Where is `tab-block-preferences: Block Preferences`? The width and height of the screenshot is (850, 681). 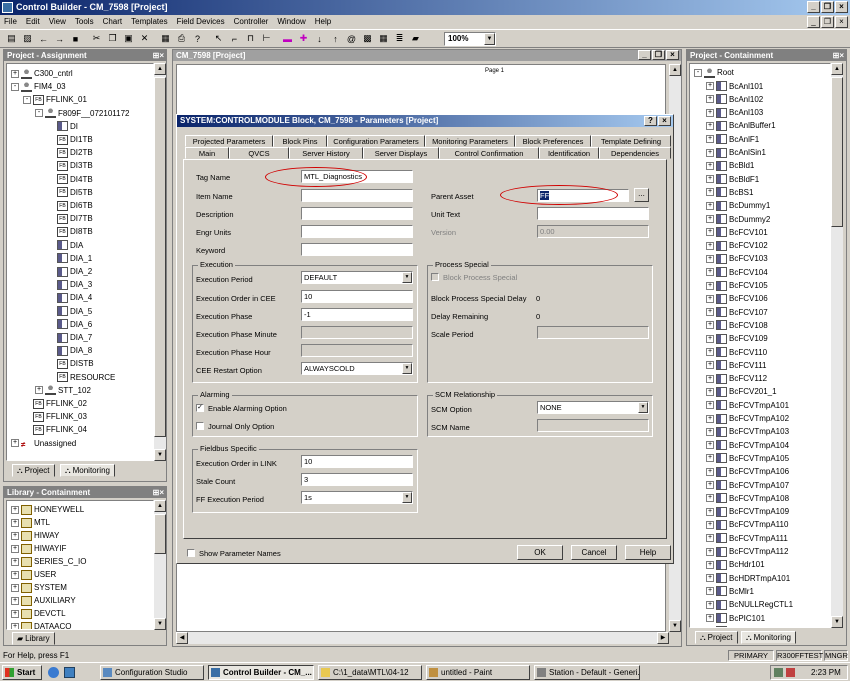 tab-block-preferences: Block Preferences is located at coordinates (553, 141).